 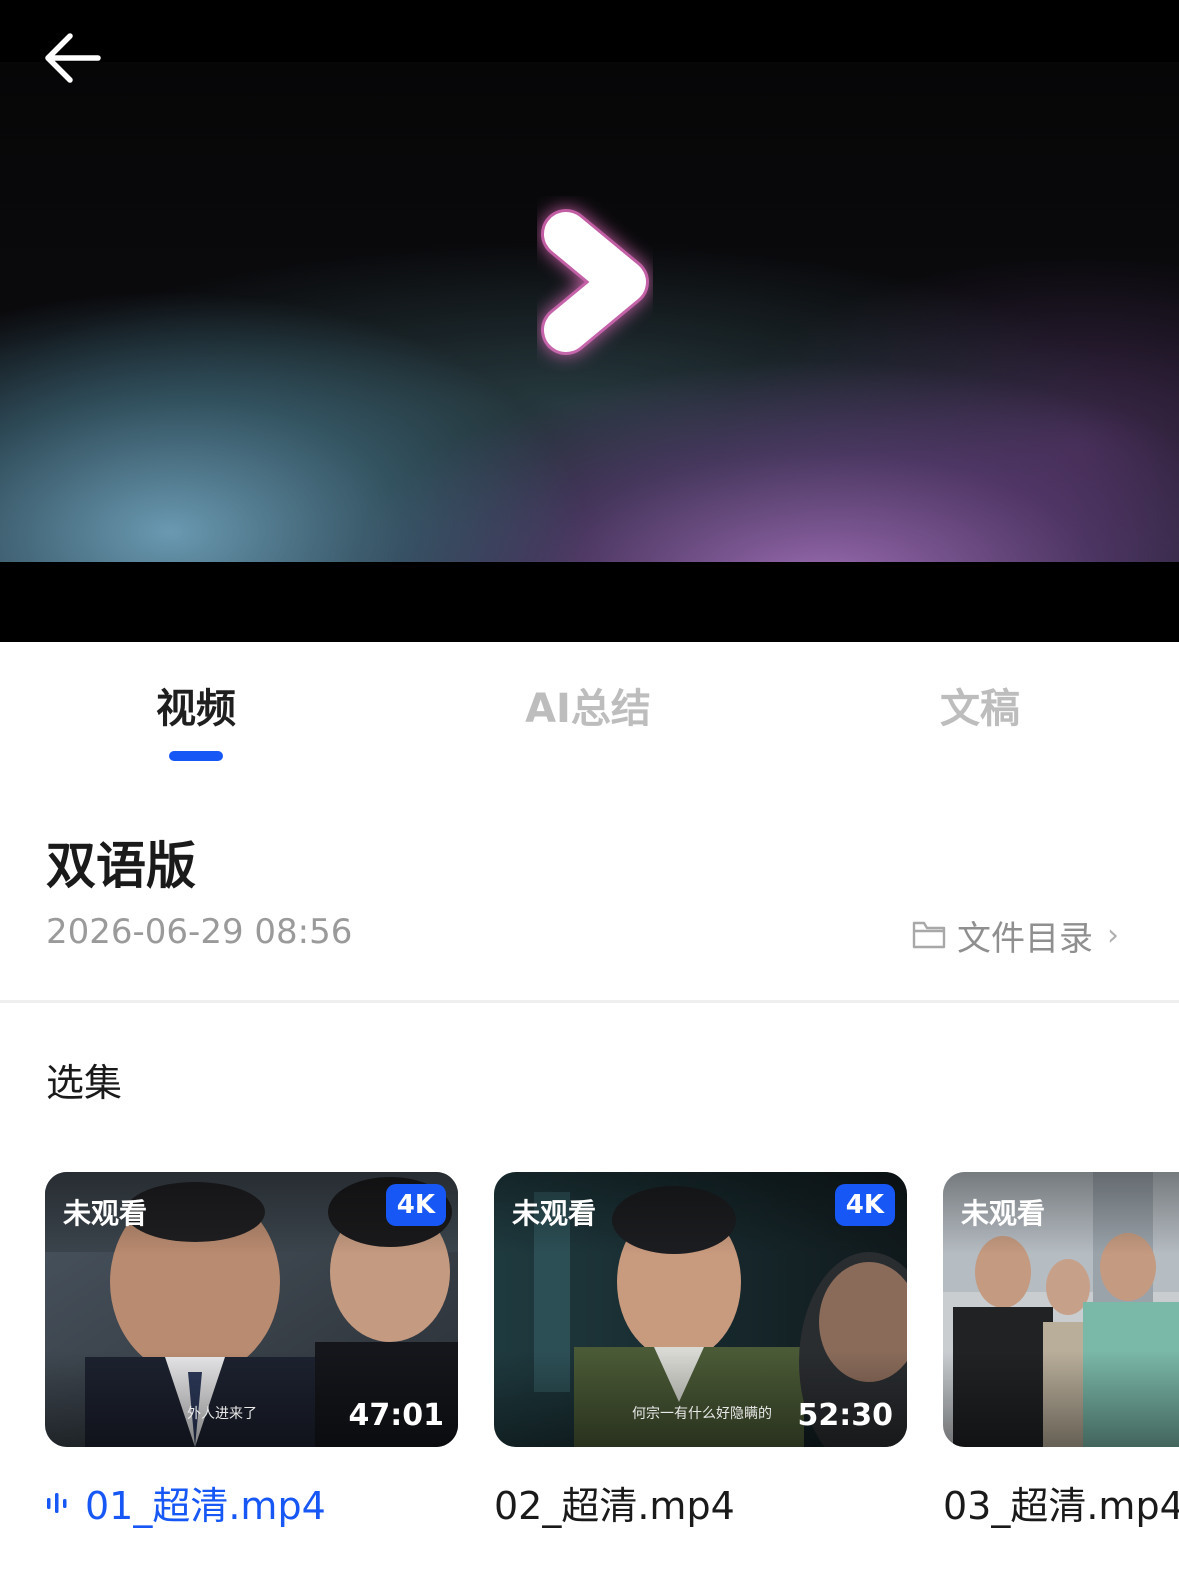 I want to click on video-datetime: 2026-06-29 08:56, so click(x=199, y=932).